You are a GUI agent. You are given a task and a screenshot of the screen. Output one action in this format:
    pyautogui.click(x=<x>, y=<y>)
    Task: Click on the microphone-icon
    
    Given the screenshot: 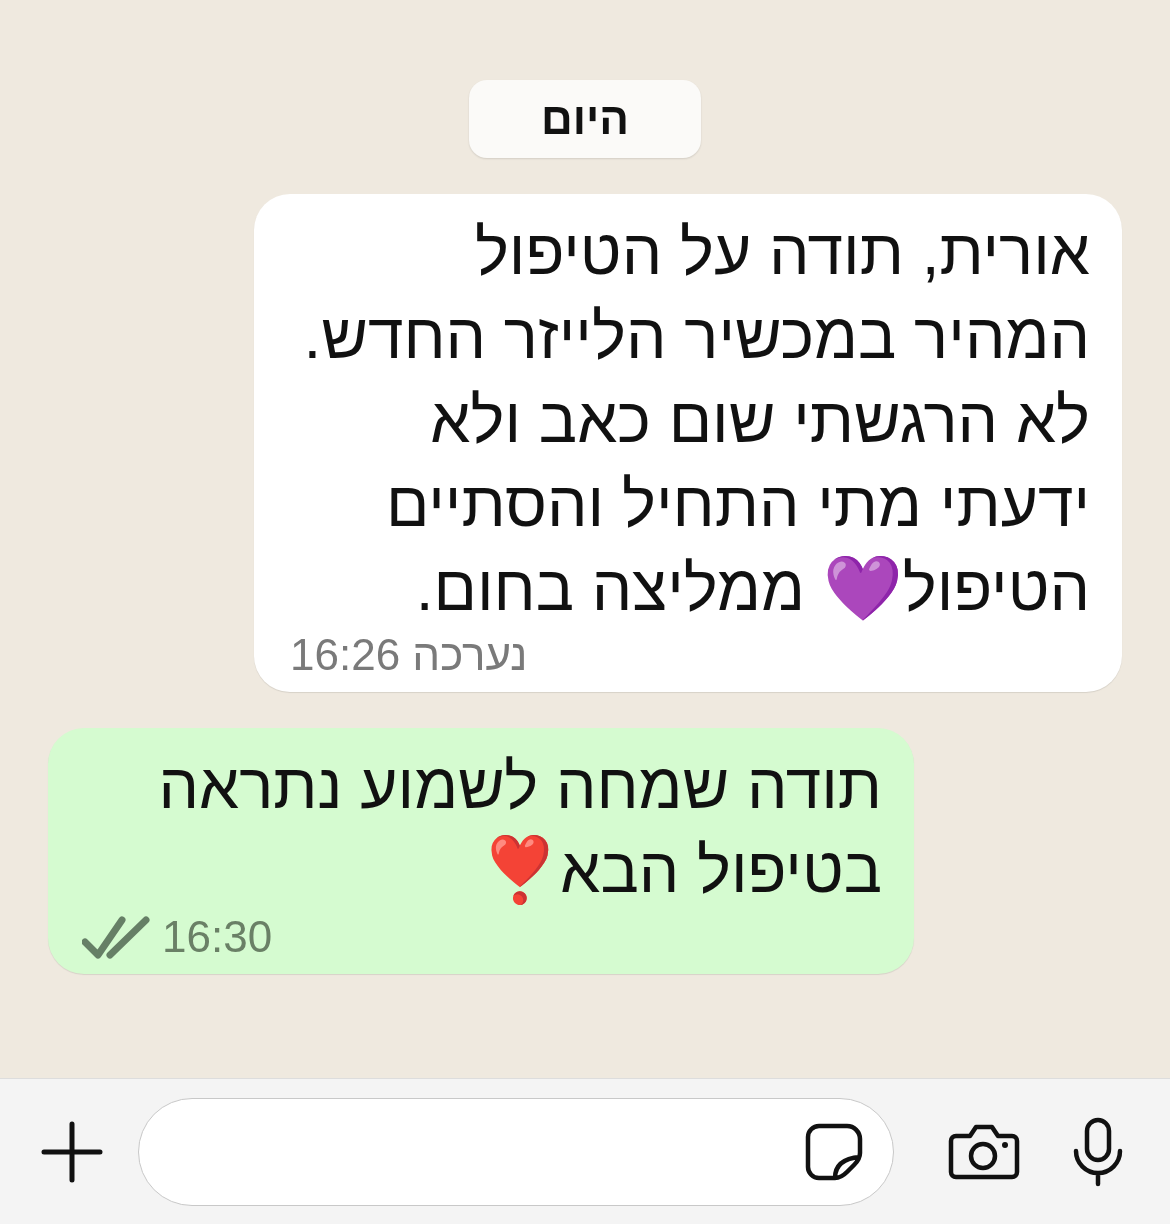 What is the action you would take?
    pyautogui.click(x=1098, y=1151)
    